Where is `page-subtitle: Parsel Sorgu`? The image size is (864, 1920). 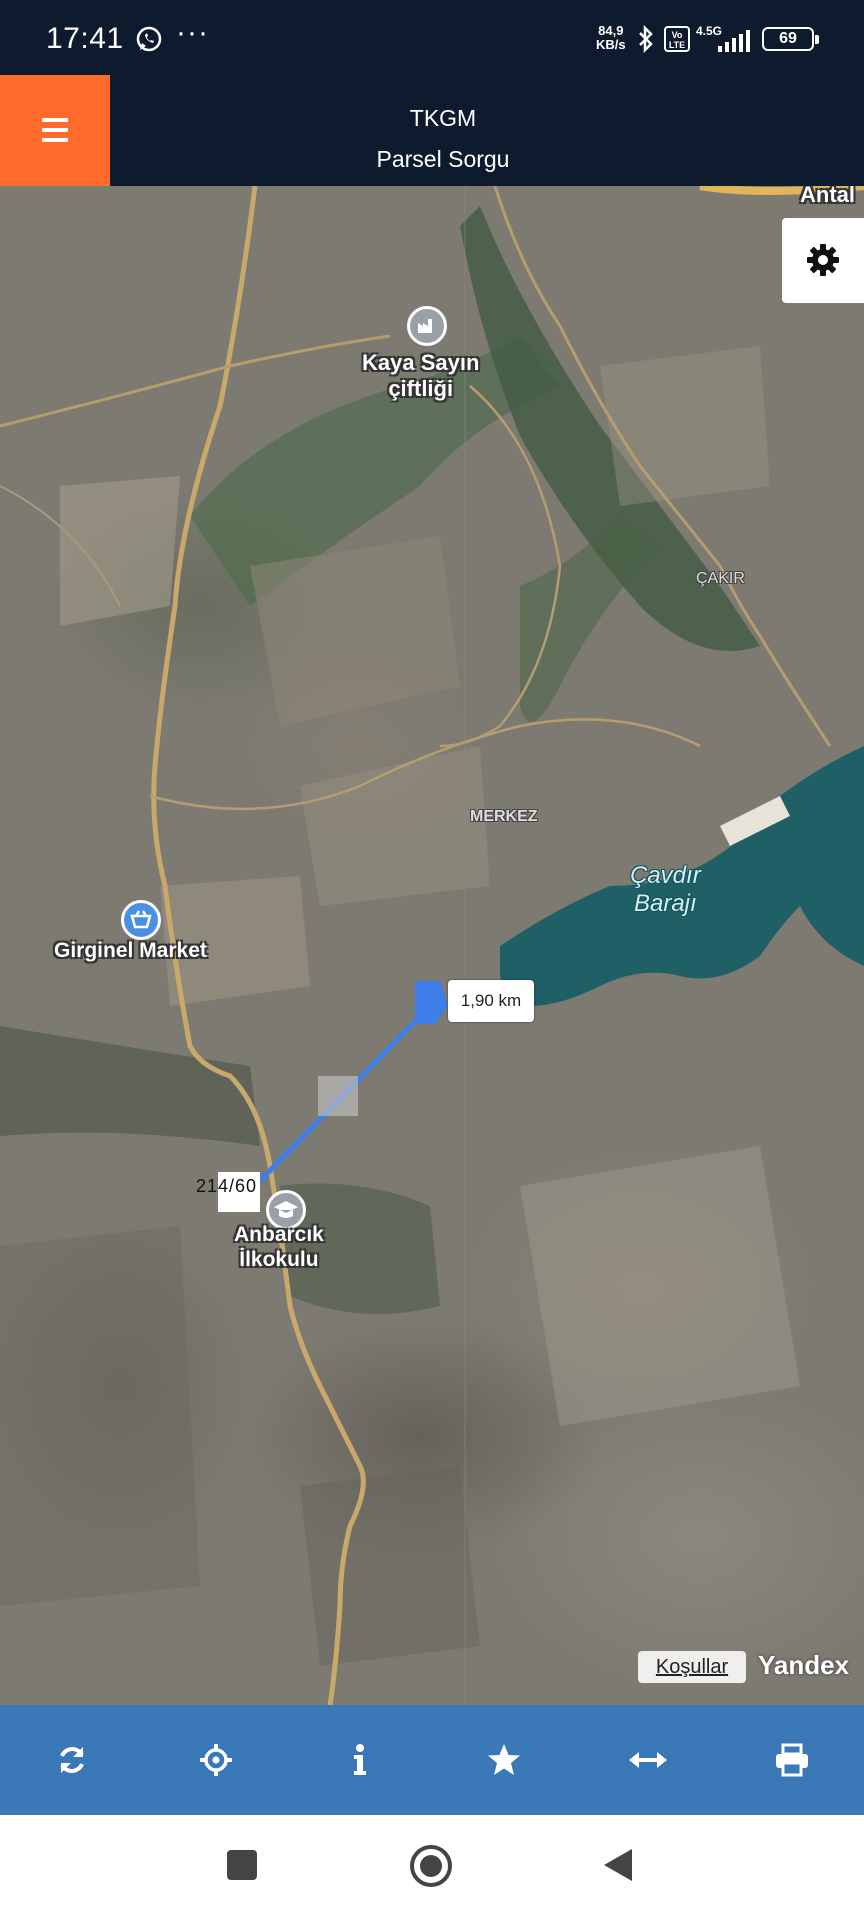
page-subtitle: Parsel Sorgu is located at coordinates (443, 159).